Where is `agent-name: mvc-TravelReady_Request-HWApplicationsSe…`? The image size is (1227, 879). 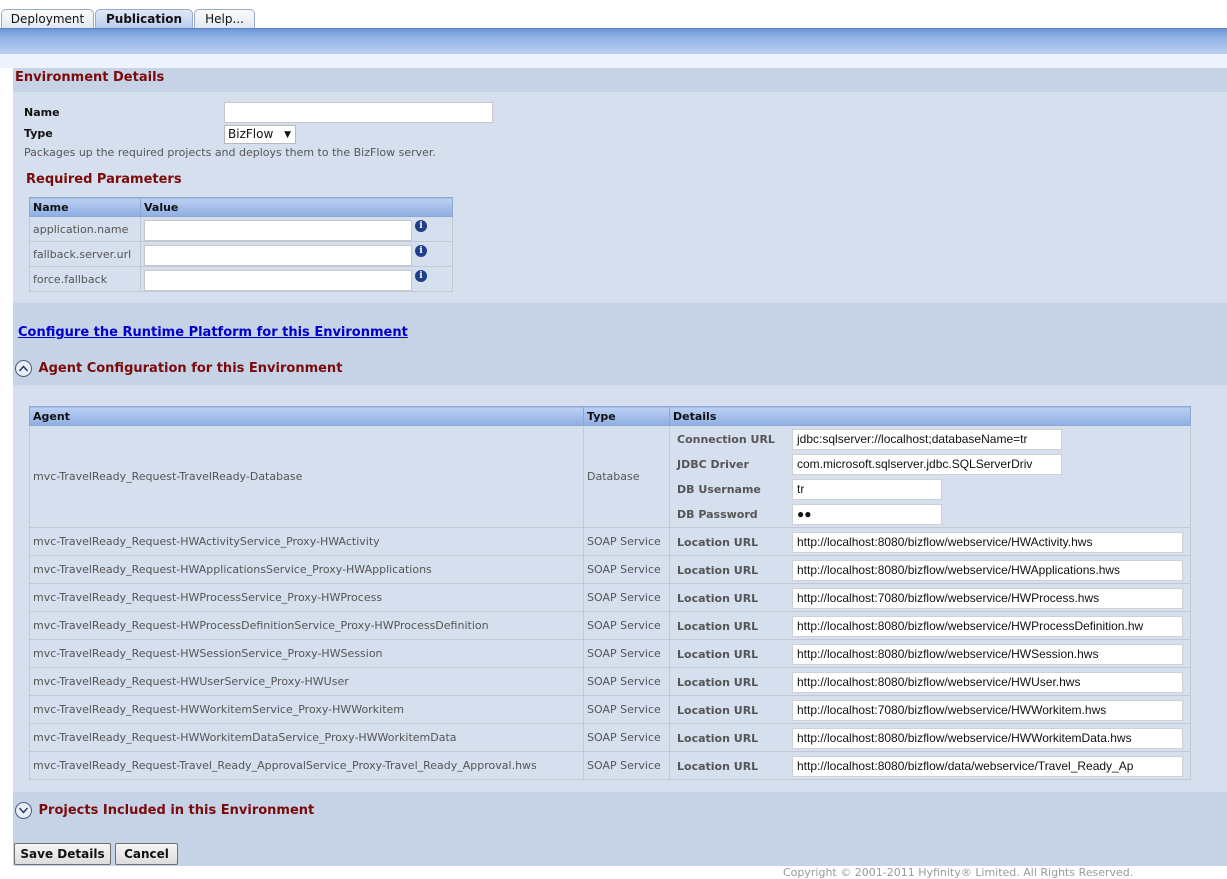 agent-name: mvc-TravelReady_Request-HWApplicationsSe… is located at coordinates (306, 569).